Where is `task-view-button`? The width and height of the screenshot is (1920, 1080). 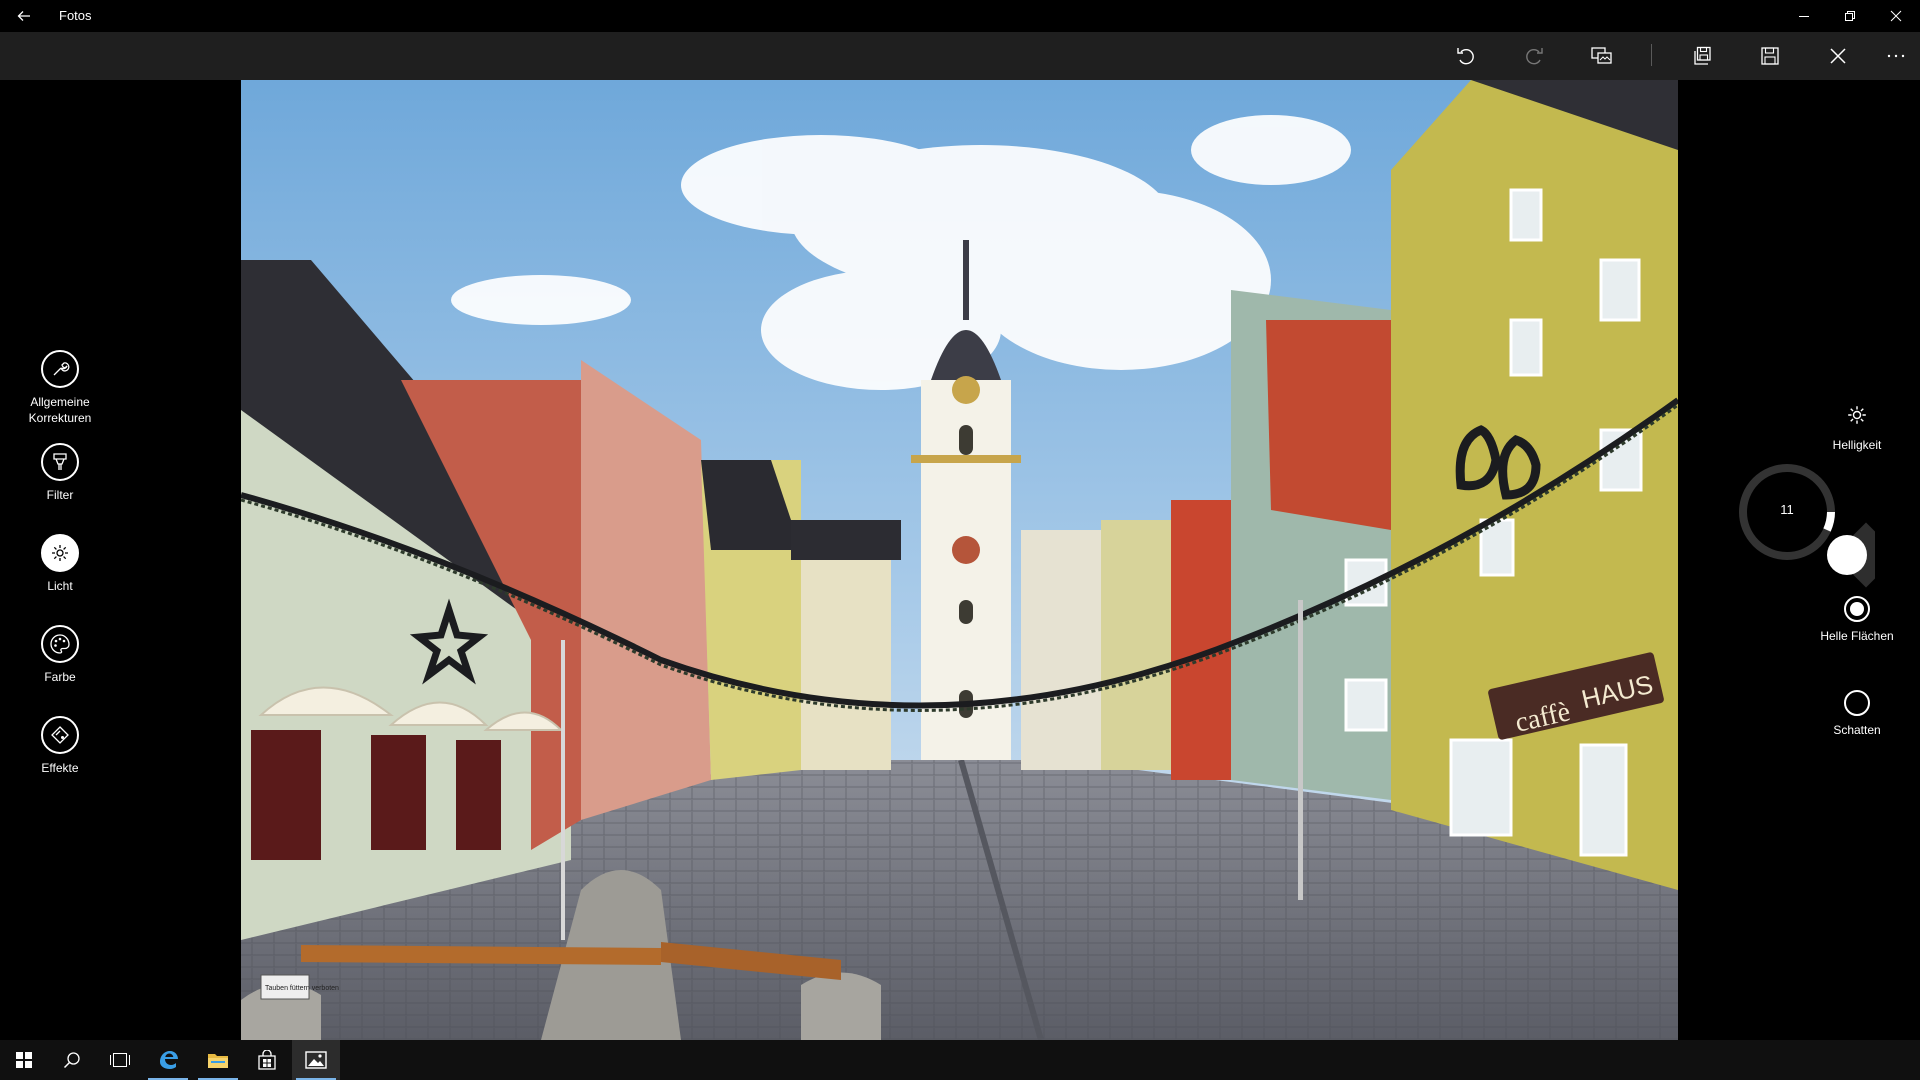 task-view-button is located at coordinates (120, 1060).